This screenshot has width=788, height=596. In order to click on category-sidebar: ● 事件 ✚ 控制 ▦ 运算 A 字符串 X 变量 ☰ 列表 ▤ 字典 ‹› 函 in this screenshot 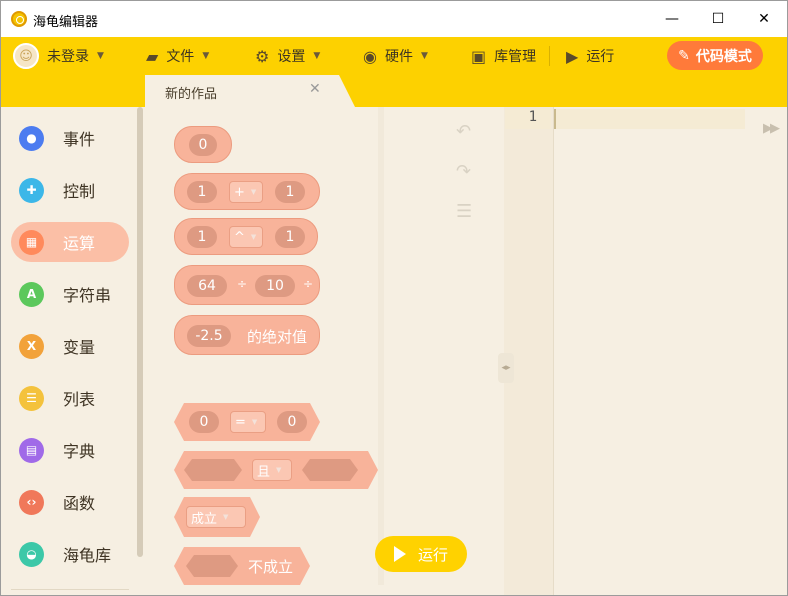, I will do `click(72, 351)`.